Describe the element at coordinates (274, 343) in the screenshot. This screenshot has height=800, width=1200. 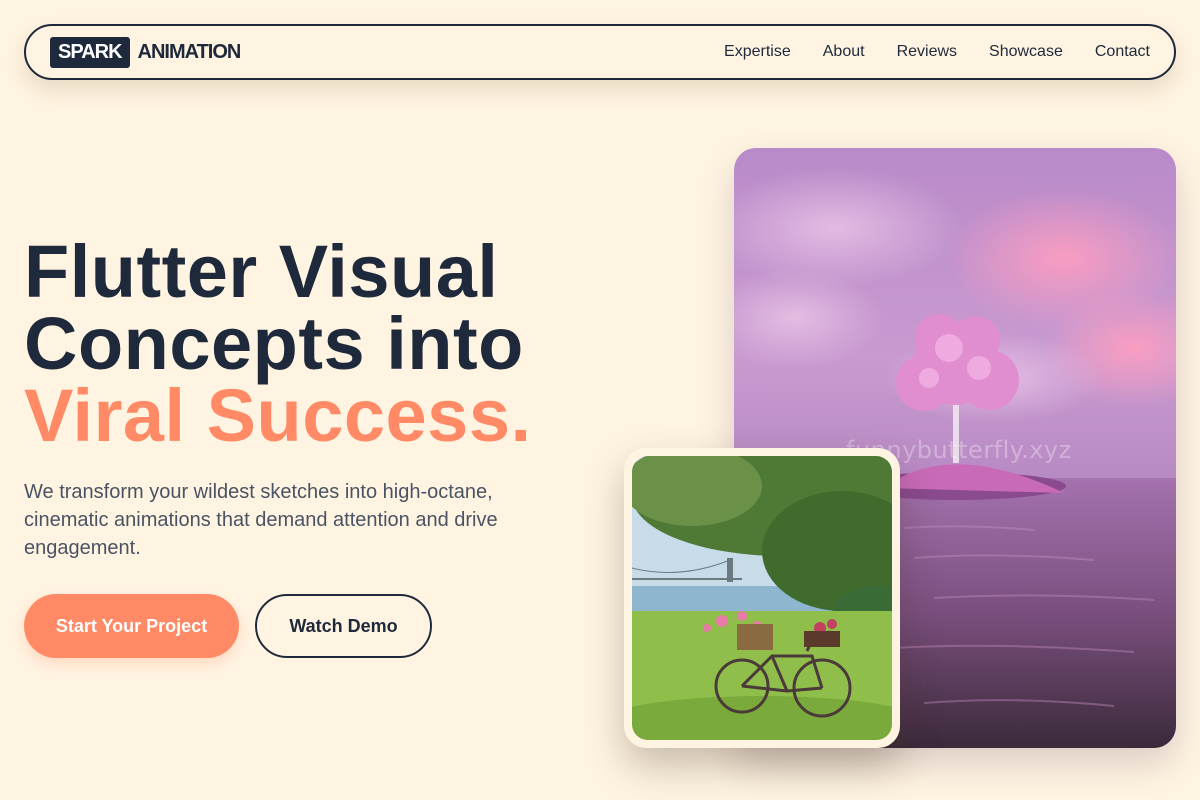
I see `hero-headline-line-2: Concepts into` at that location.